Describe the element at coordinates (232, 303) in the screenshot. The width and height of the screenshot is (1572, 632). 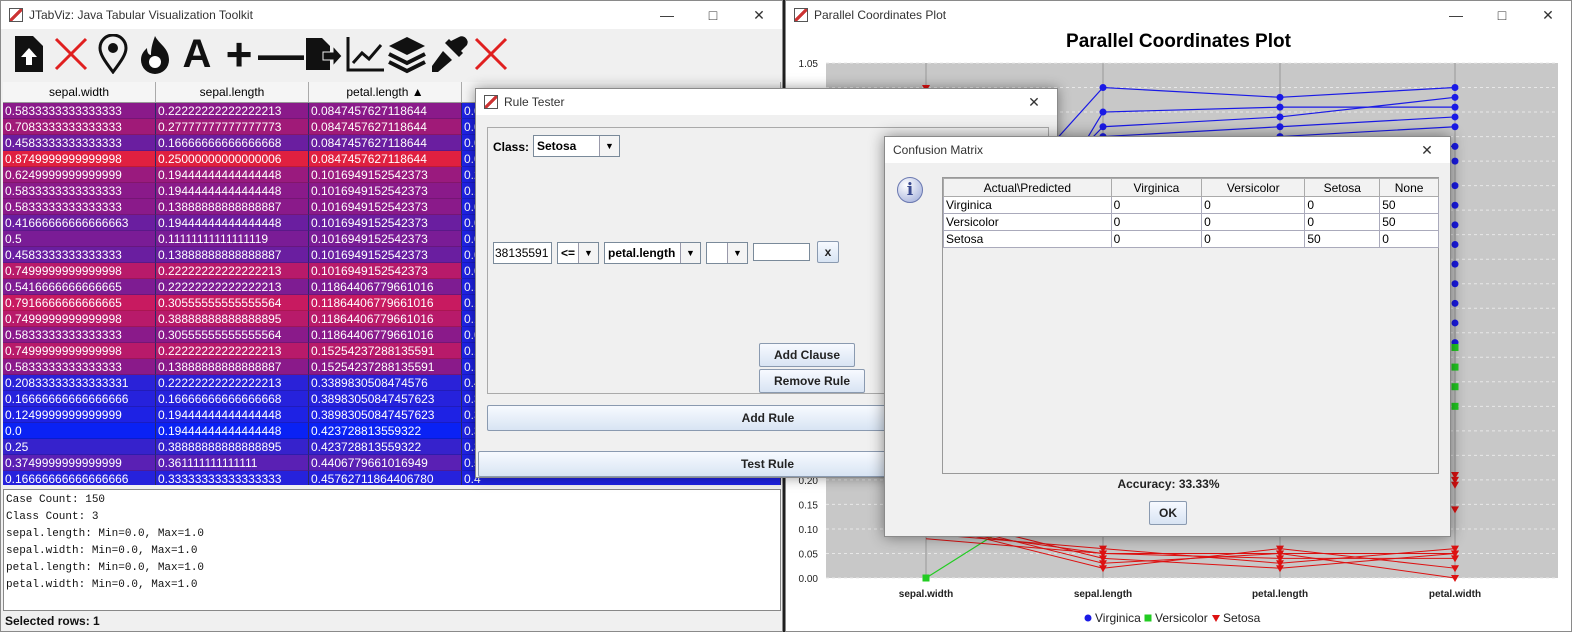
I see `table-cell: 0.30555555555555564` at that location.